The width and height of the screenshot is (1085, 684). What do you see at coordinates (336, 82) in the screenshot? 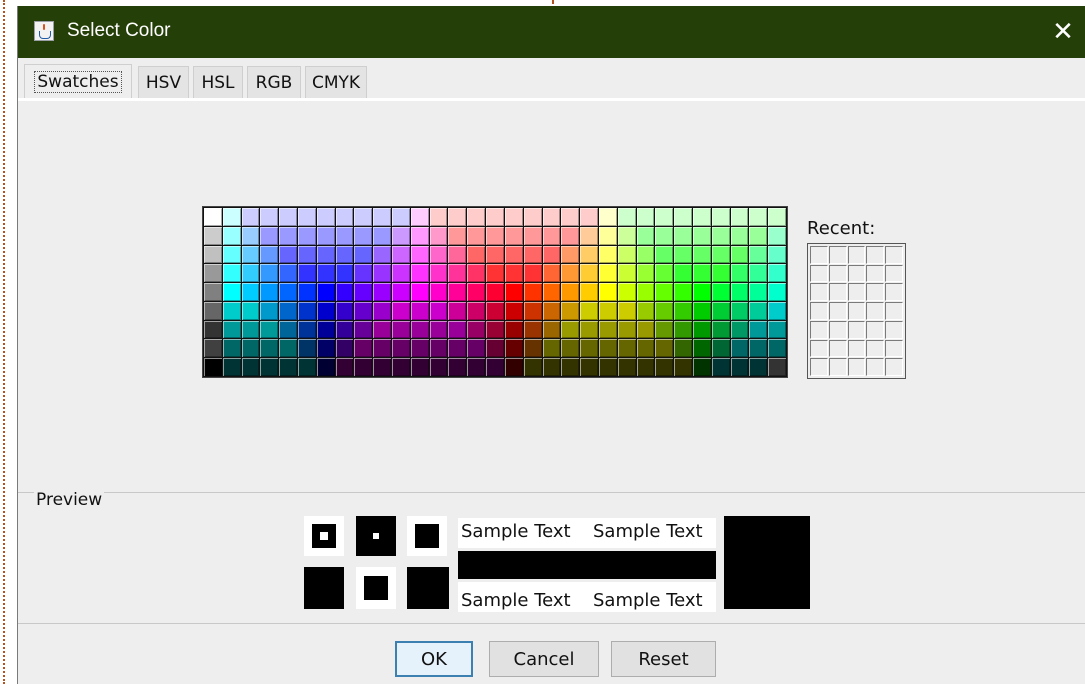
I see `tab-cmyk: CMYK` at bounding box center [336, 82].